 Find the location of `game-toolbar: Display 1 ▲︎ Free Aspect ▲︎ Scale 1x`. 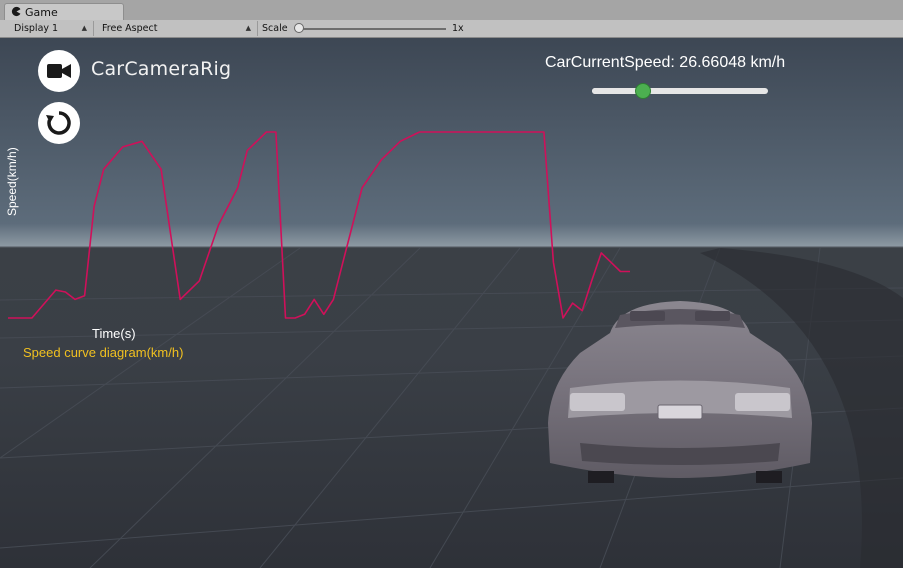

game-toolbar: Display 1 ▲︎ Free Aspect ▲︎ Scale 1x is located at coordinates (451, 29).